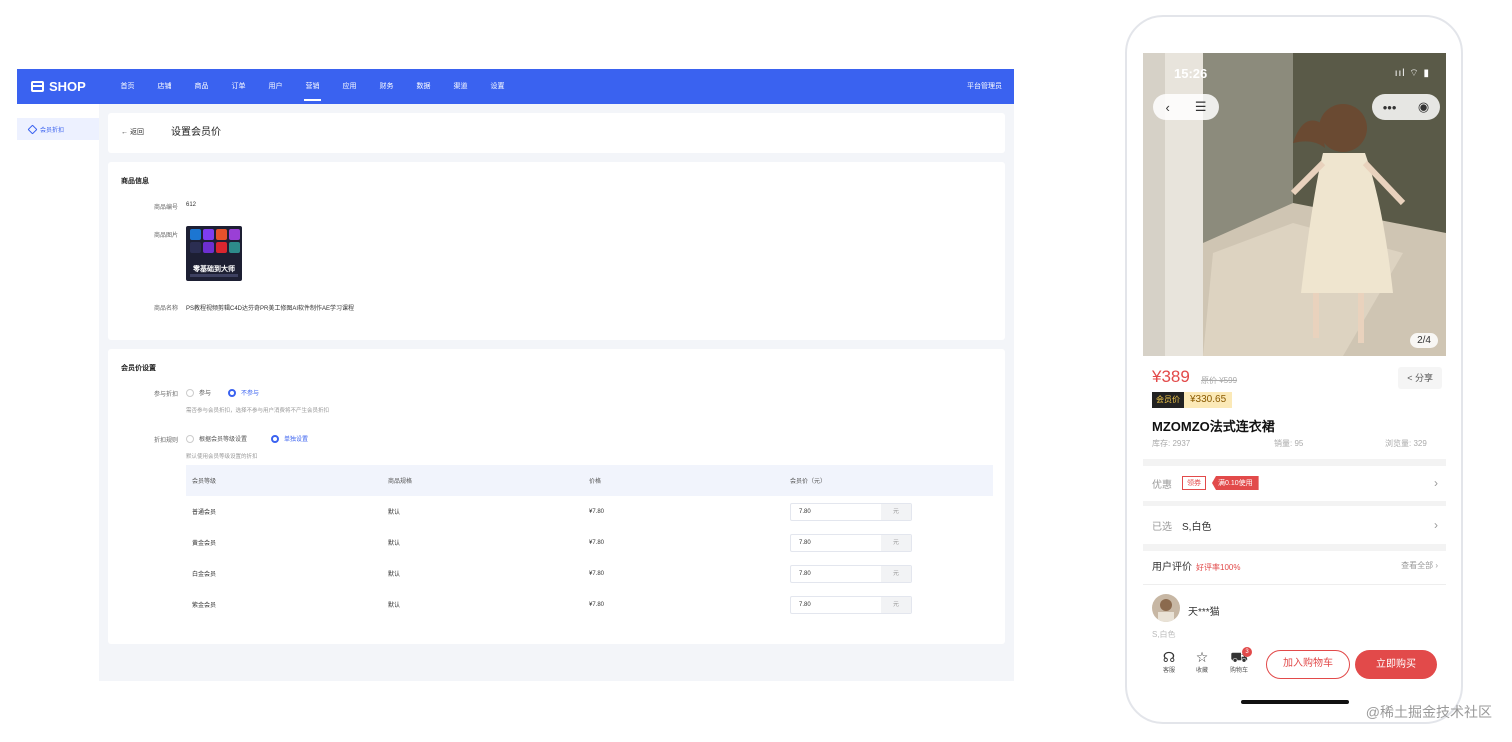 The width and height of the screenshot is (1512, 742). I want to click on nav-item-apps: 应用, so click(349, 86).